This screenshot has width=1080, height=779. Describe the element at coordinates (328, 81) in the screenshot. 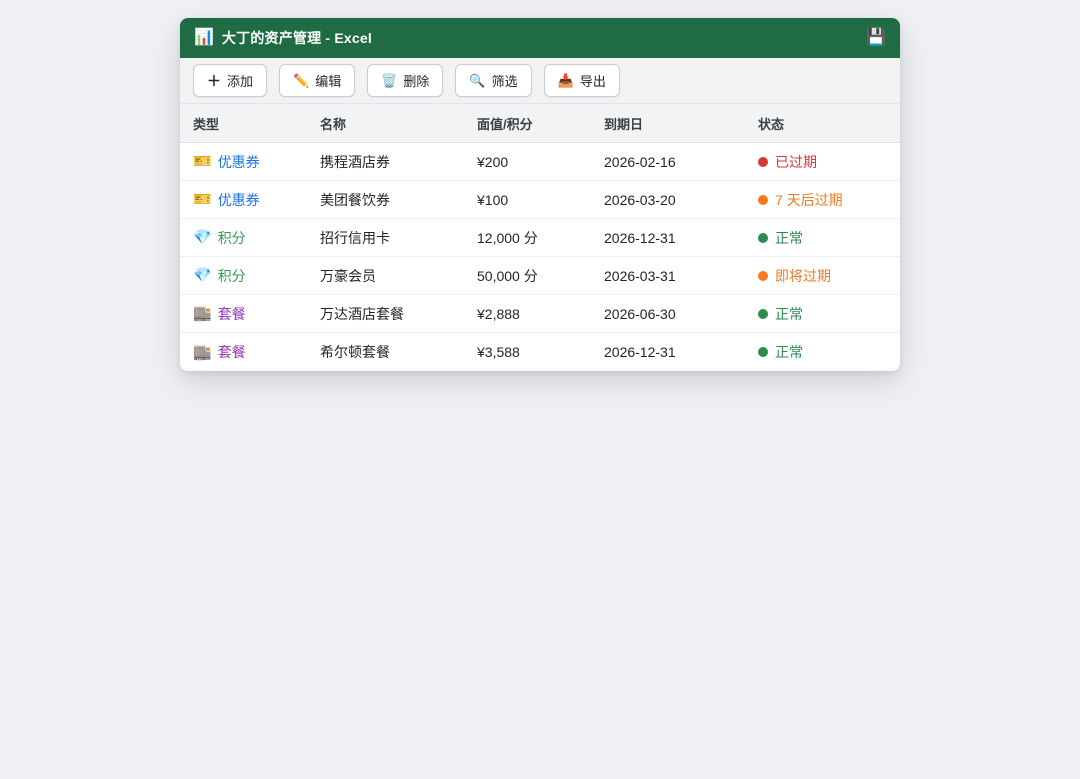

I see `edit-button-label: 编辑` at that location.